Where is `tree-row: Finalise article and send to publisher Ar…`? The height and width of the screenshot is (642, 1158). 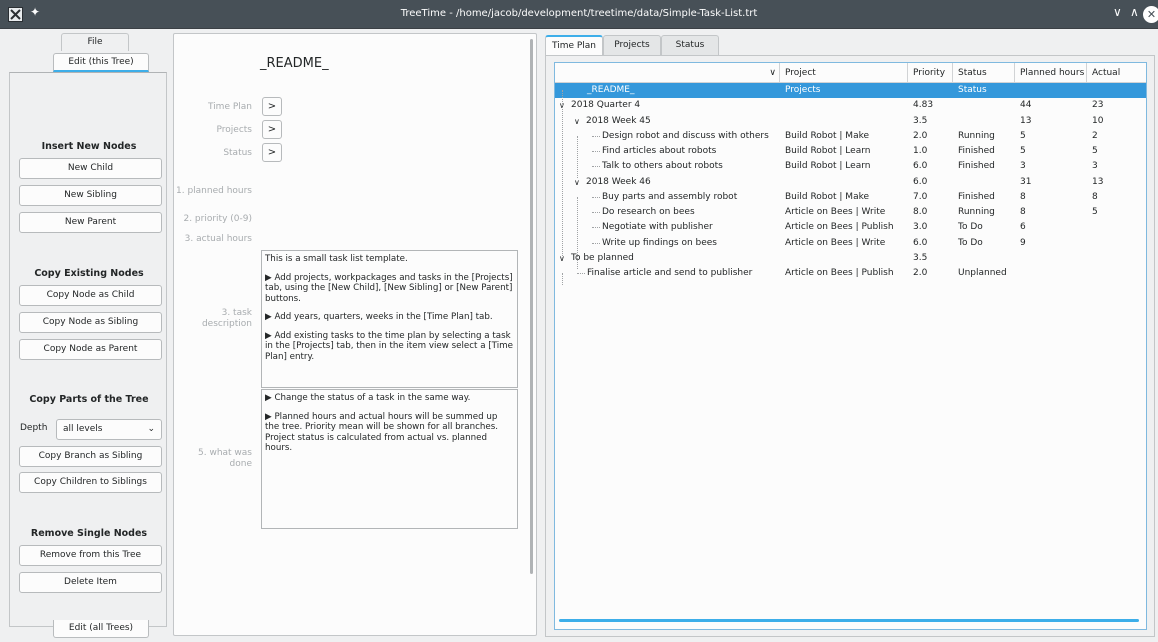 tree-row: Finalise article and send to publisher Ar… is located at coordinates (850, 273).